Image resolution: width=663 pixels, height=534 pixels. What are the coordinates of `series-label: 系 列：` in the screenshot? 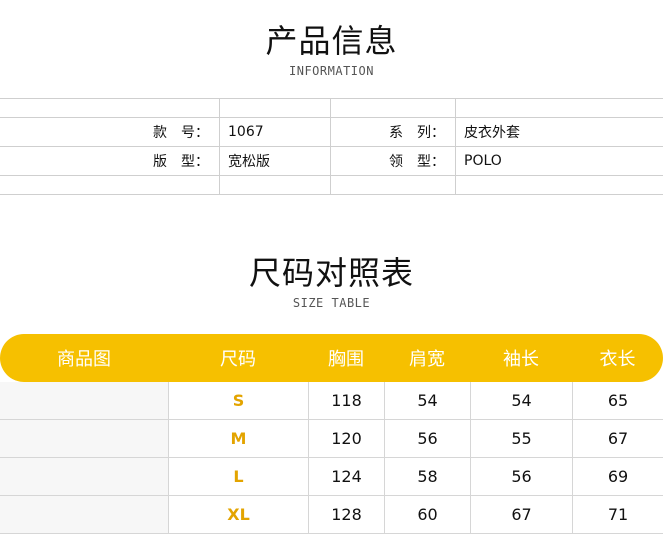 It's located at (417, 133).